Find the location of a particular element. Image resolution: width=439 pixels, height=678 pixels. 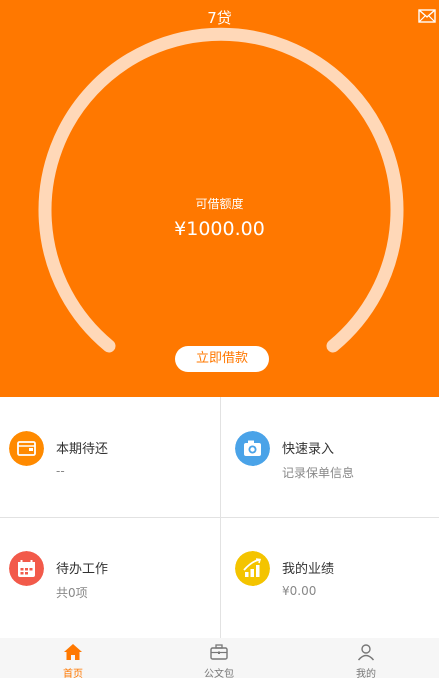

chart-icon is located at coordinates (252, 568).